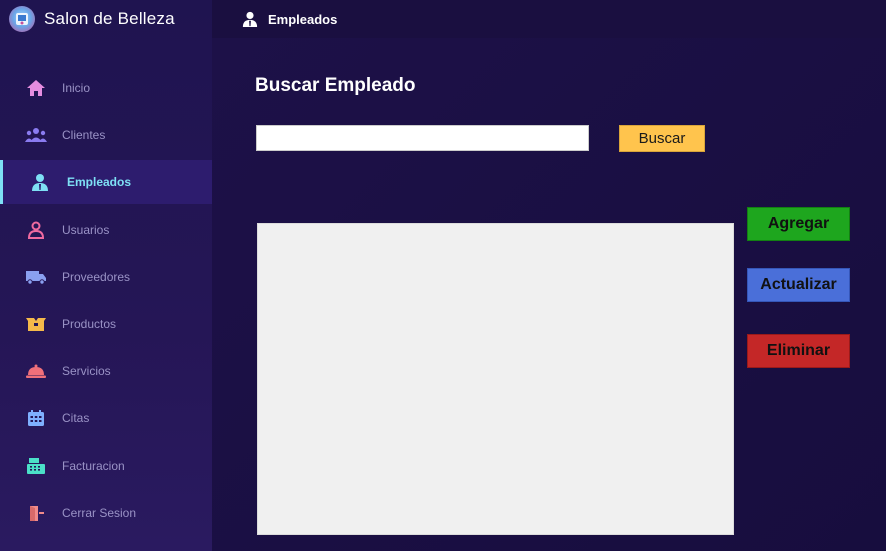  Describe the element at coordinates (106, 88) in the screenshot. I see `sidebar-item-inicio: Inicio` at that location.